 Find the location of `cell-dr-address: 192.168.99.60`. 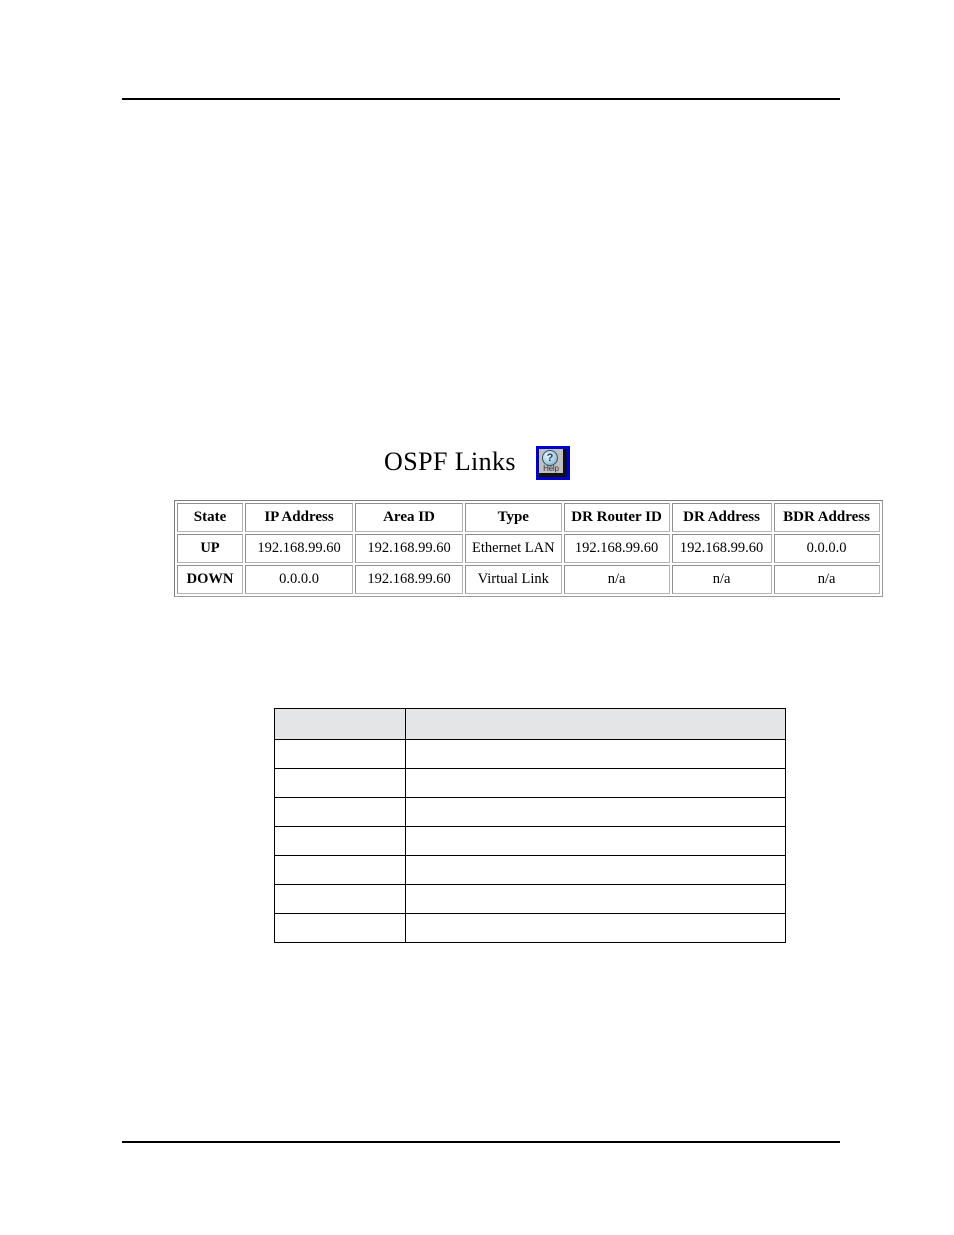

cell-dr-address: 192.168.99.60 is located at coordinates (721, 548).